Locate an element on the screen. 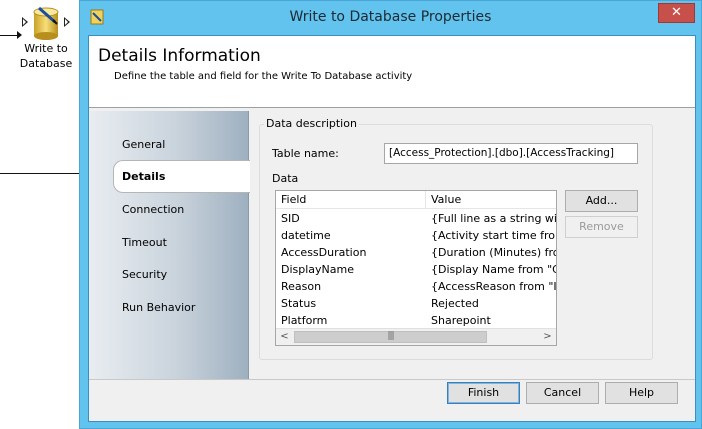 The width and height of the screenshot is (702, 429). activity-label: Write to Database is located at coordinates (46, 56).